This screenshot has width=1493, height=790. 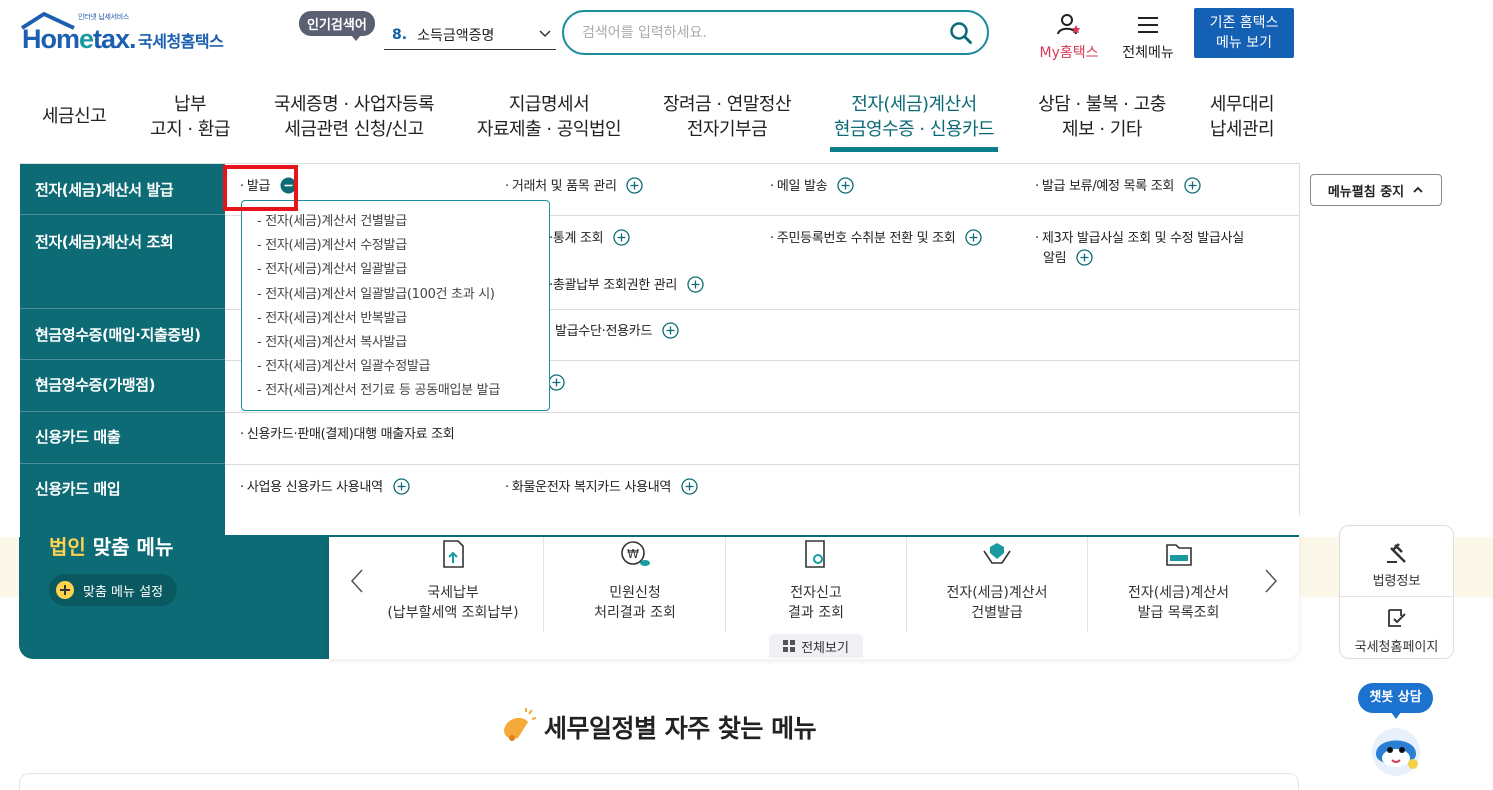 I want to click on popular-search-select: 8. 소득금액증명, so click(x=470, y=35).